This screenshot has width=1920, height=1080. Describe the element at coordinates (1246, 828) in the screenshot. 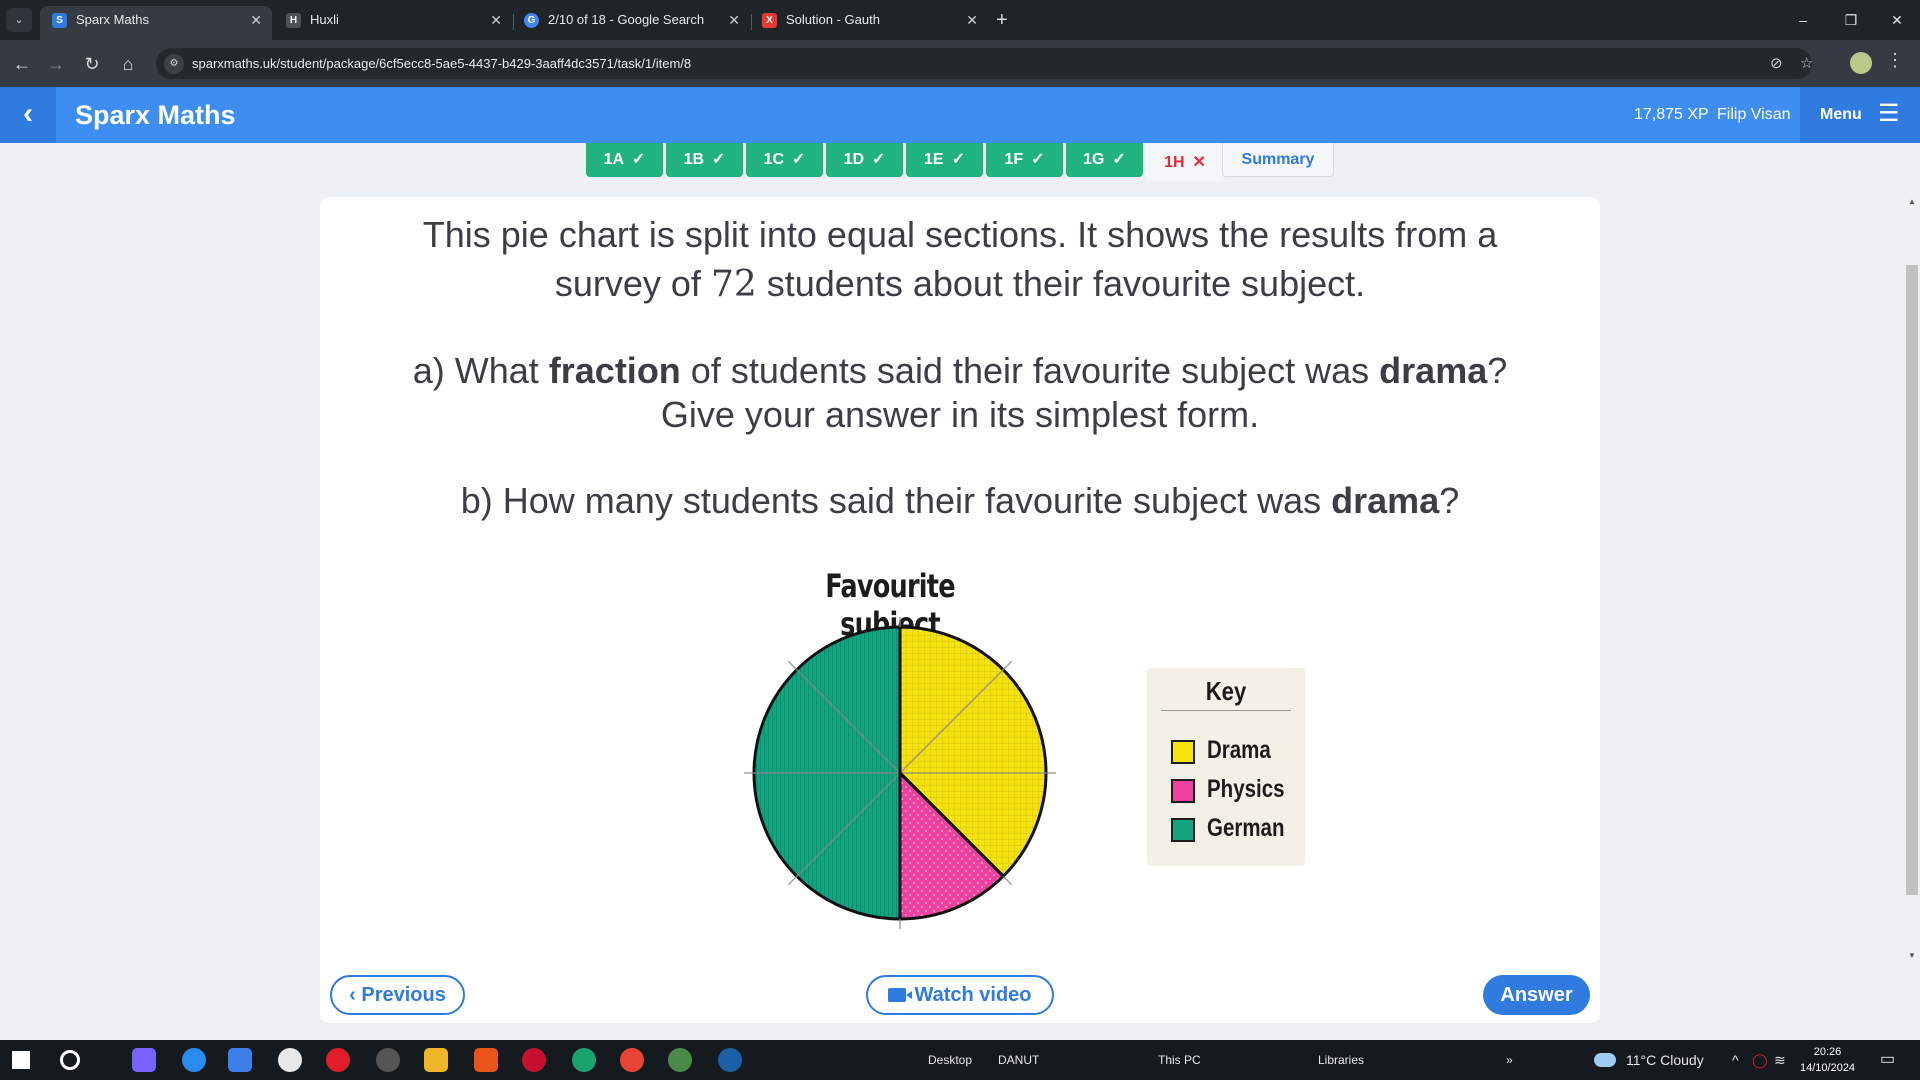

I see `key-label: German` at that location.